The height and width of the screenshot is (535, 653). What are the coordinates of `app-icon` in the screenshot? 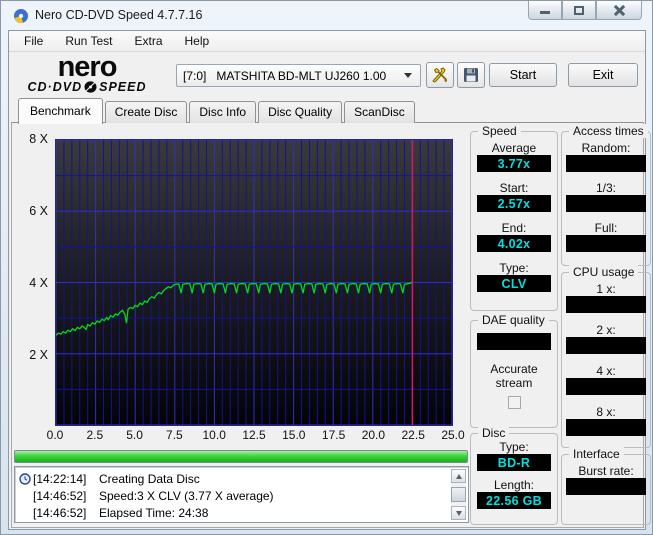 It's located at (21, 16).